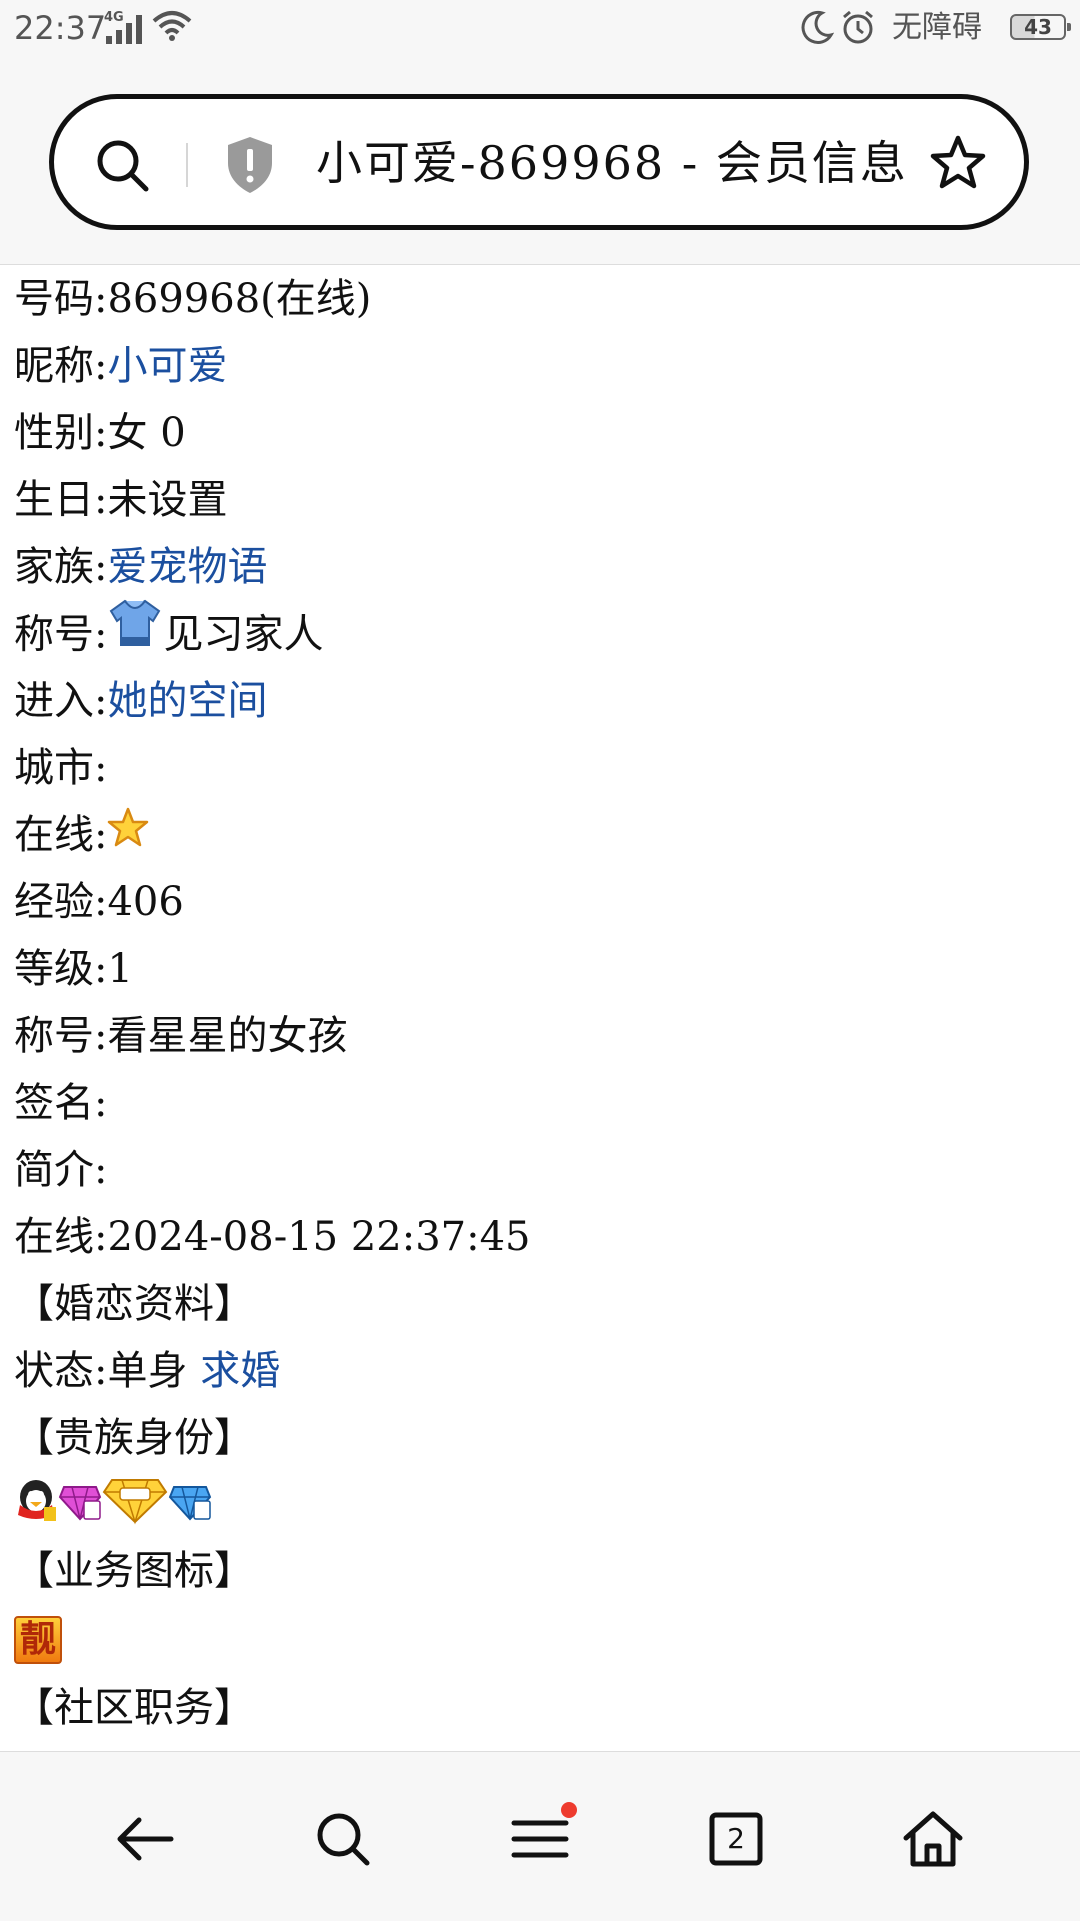 The width and height of the screenshot is (1080, 1921). Describe the element at coordinates (190, 1505) in the screenshot. I see `blue-diamond-badge-icon` at that location.